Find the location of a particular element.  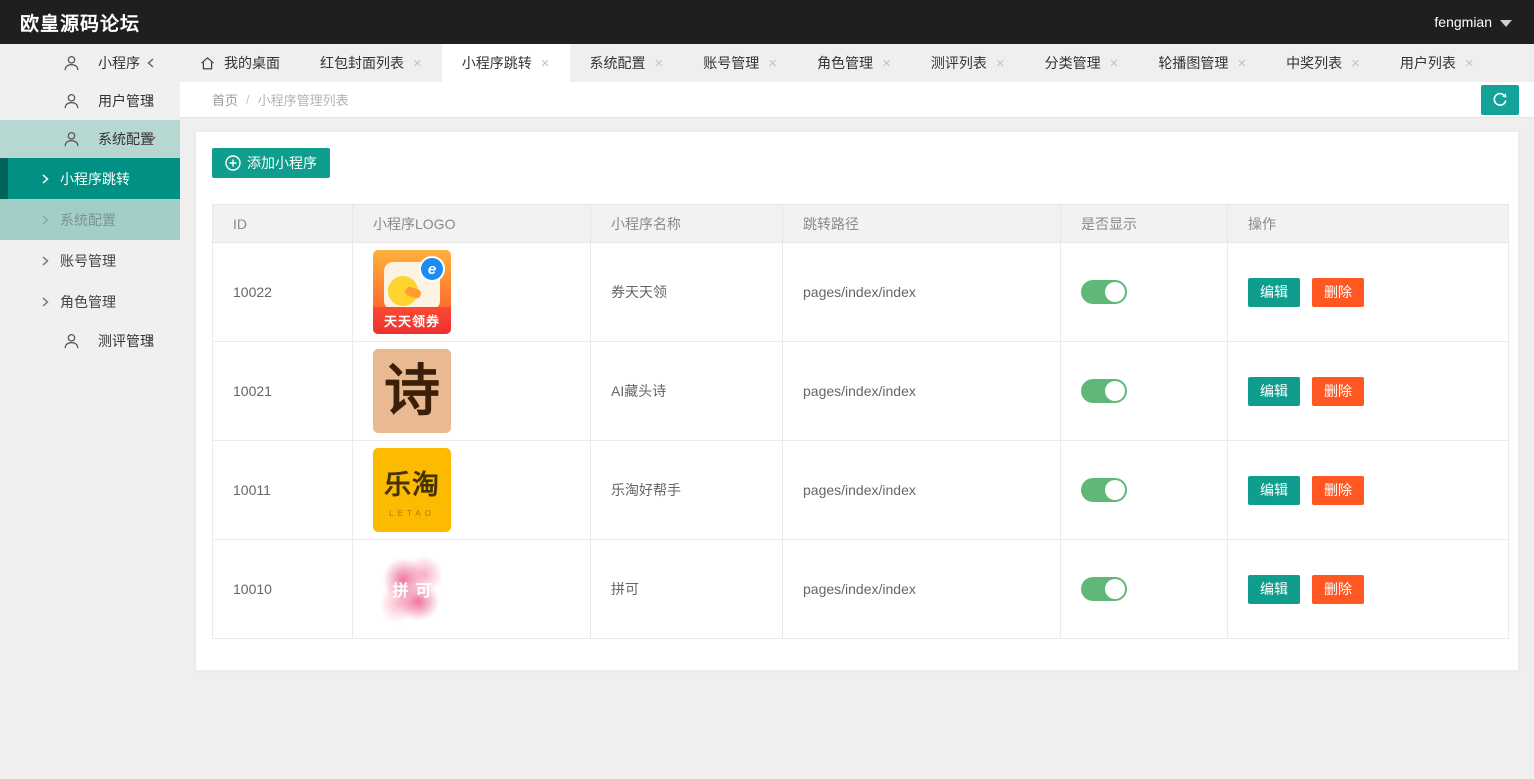

tab-system-config: 系统配置 × is located at coordinates (627, 63).